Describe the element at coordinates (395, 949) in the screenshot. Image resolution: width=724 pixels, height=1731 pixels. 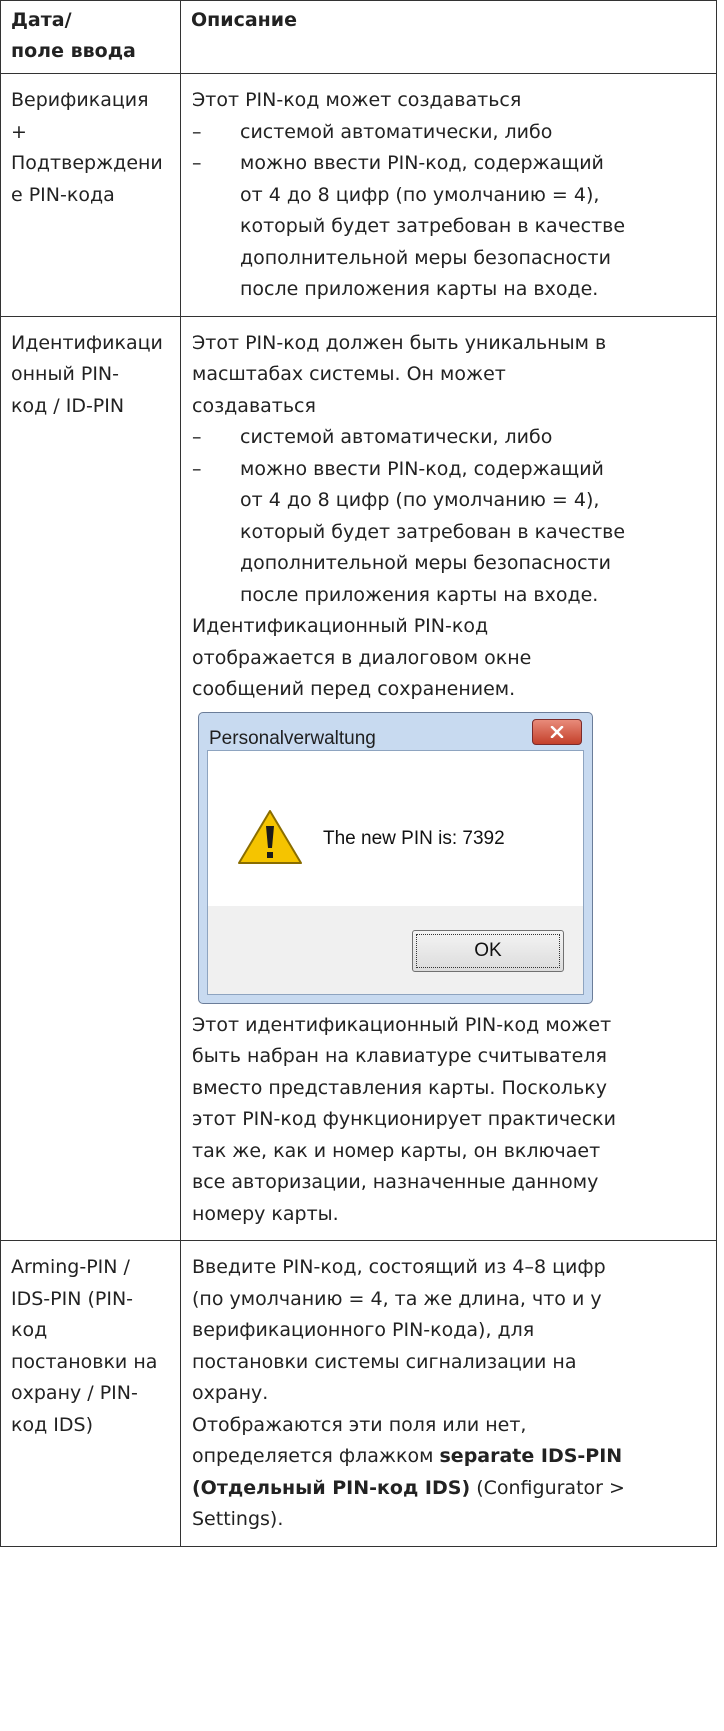
I see `dialog-footer: OK` at that location.